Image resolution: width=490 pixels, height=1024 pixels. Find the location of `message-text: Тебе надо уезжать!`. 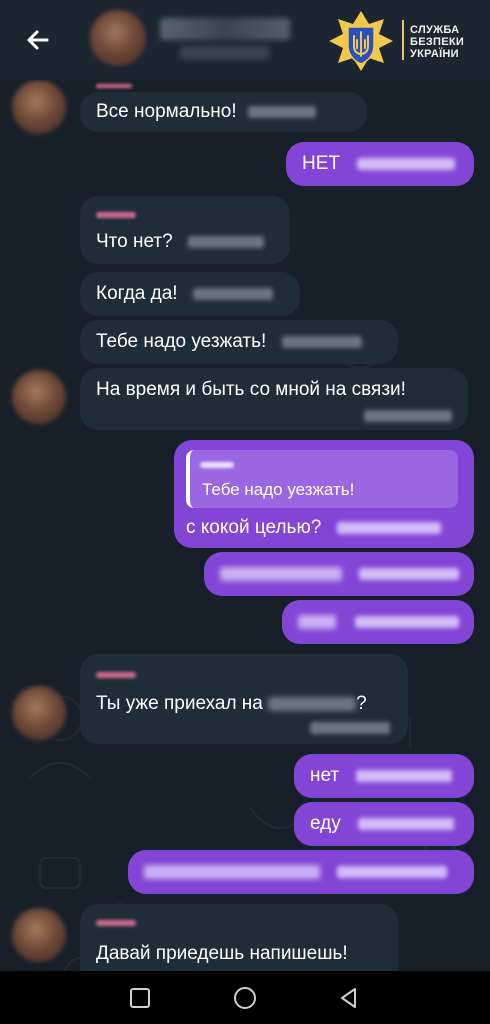

message-text: Тебе надо уезжать! is located at coordinates (181, 341).